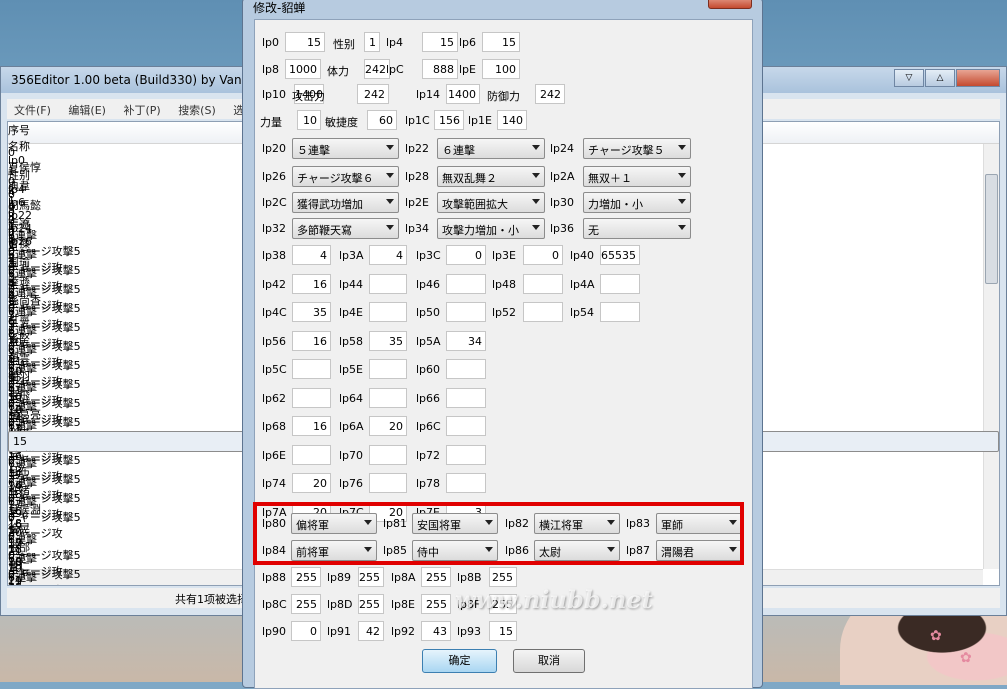 The image size is (1007, 689). What do you see at coordinates (637, 228) in the screenshot?
I see `select-lp36-select: 无` at bounding box center [637, 228].